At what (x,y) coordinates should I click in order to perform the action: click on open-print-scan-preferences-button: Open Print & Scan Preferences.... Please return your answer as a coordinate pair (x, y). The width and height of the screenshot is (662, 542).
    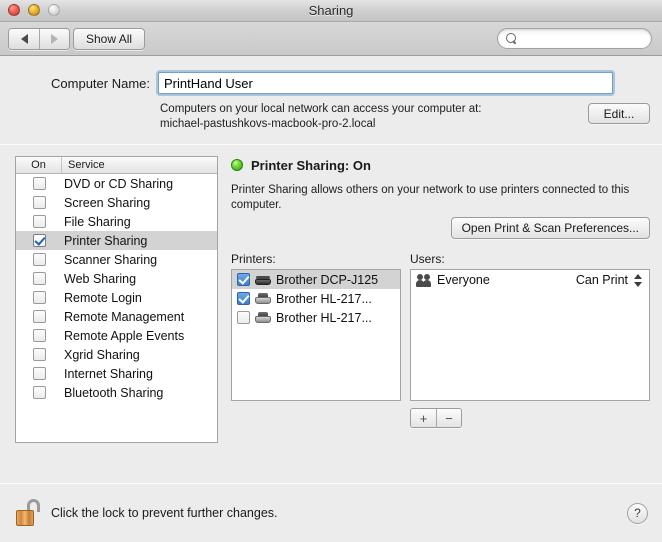
    Looking at the image, I should click on (550, 228).